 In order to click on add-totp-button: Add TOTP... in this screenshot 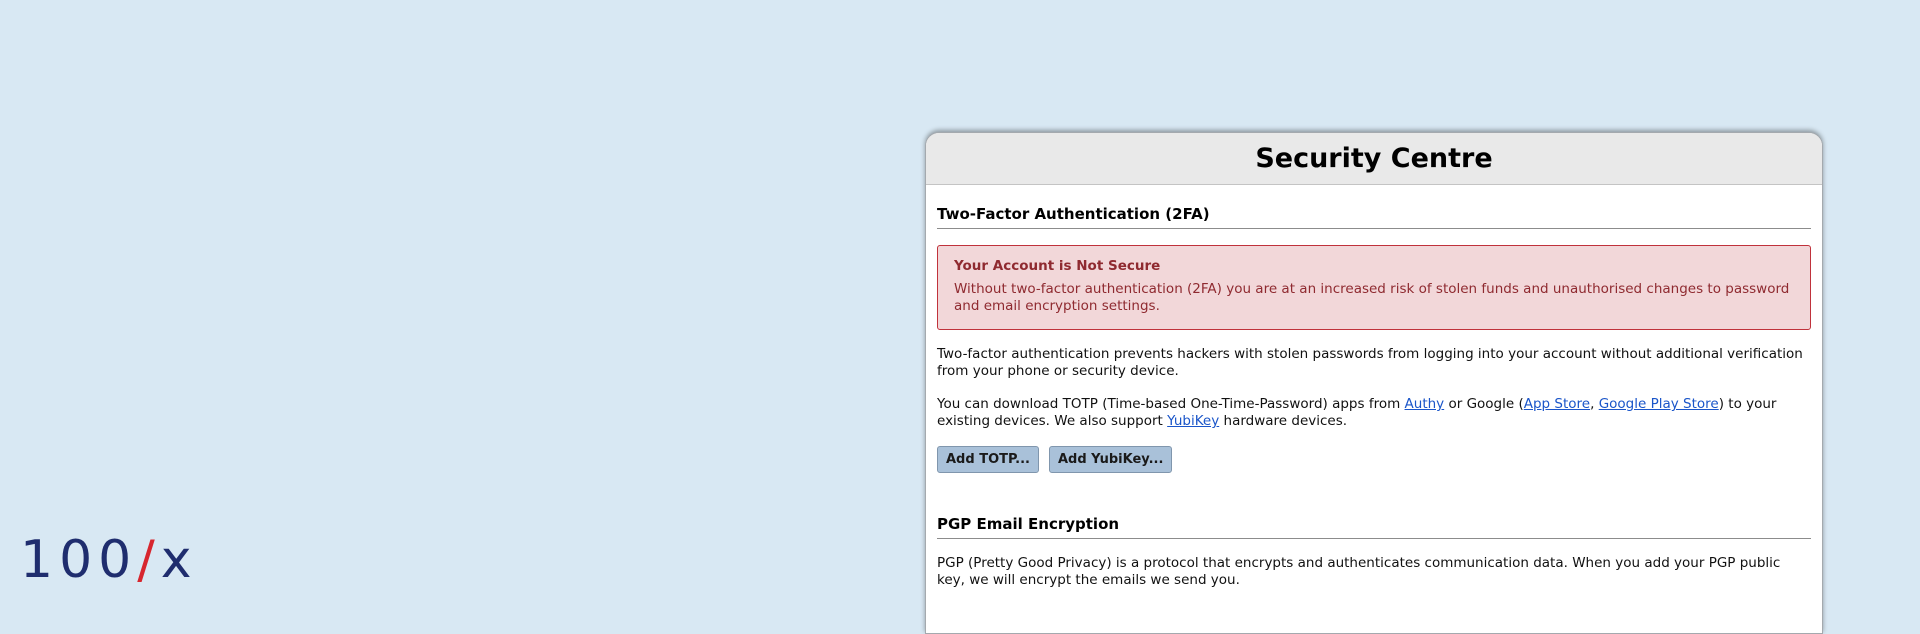, I will do `click(988, 459)`.